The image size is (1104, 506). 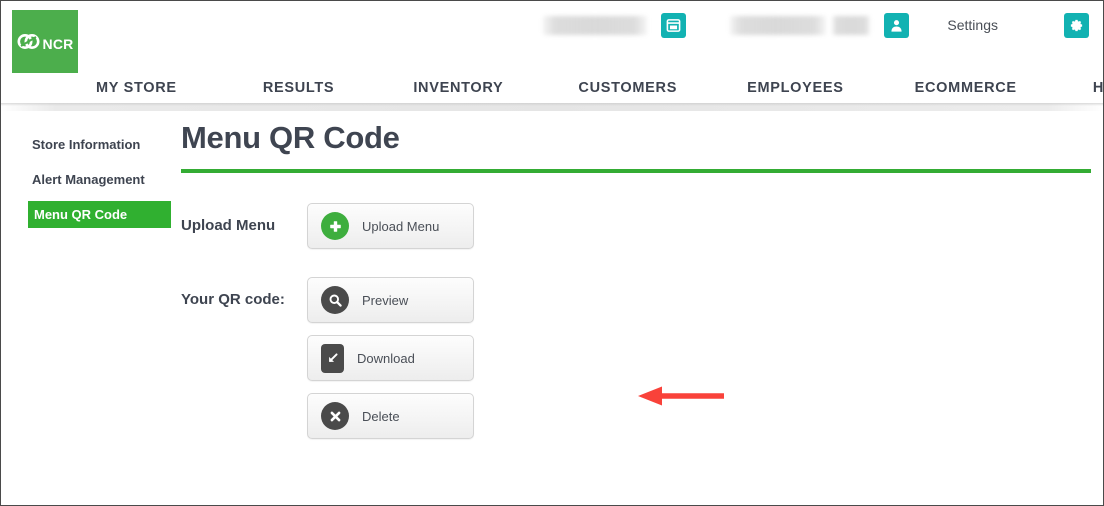 What do you see at coordinates (1098, 88) in the screenshot?
I see `nav-item-help: HELP` at bounding box center [1098, 88].